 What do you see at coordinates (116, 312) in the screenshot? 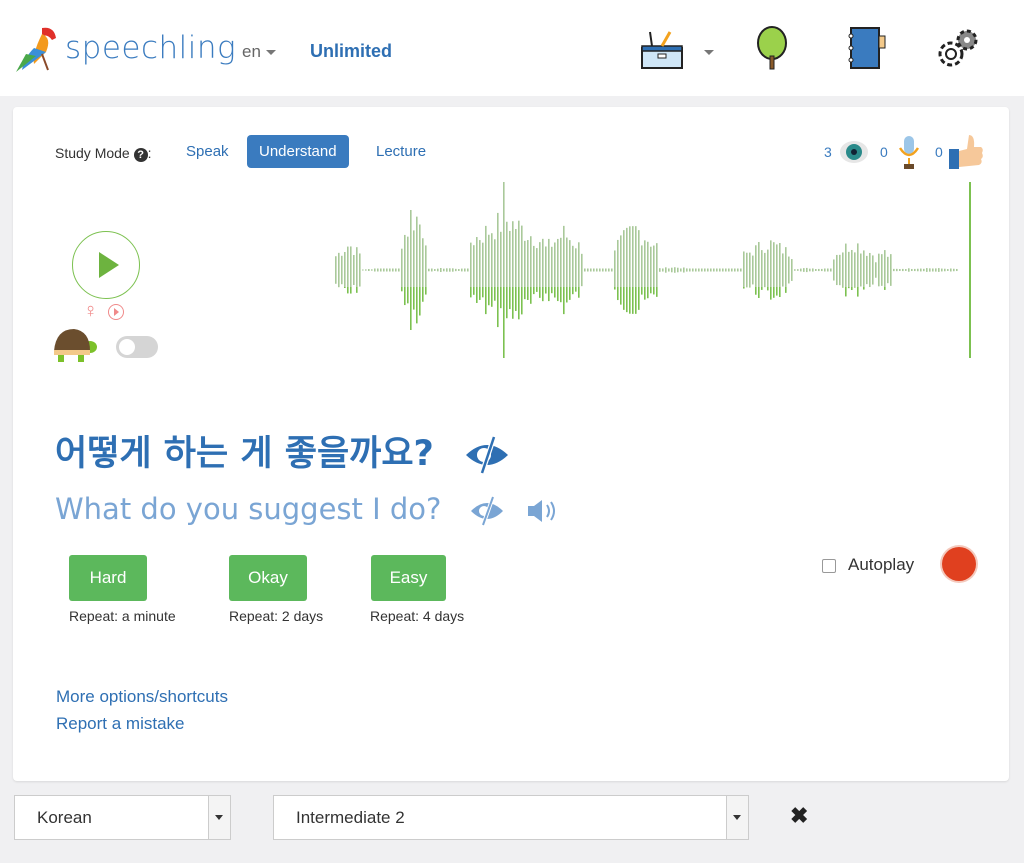
I see `play-voice-sample-icon` at bounding box center [116, 312].